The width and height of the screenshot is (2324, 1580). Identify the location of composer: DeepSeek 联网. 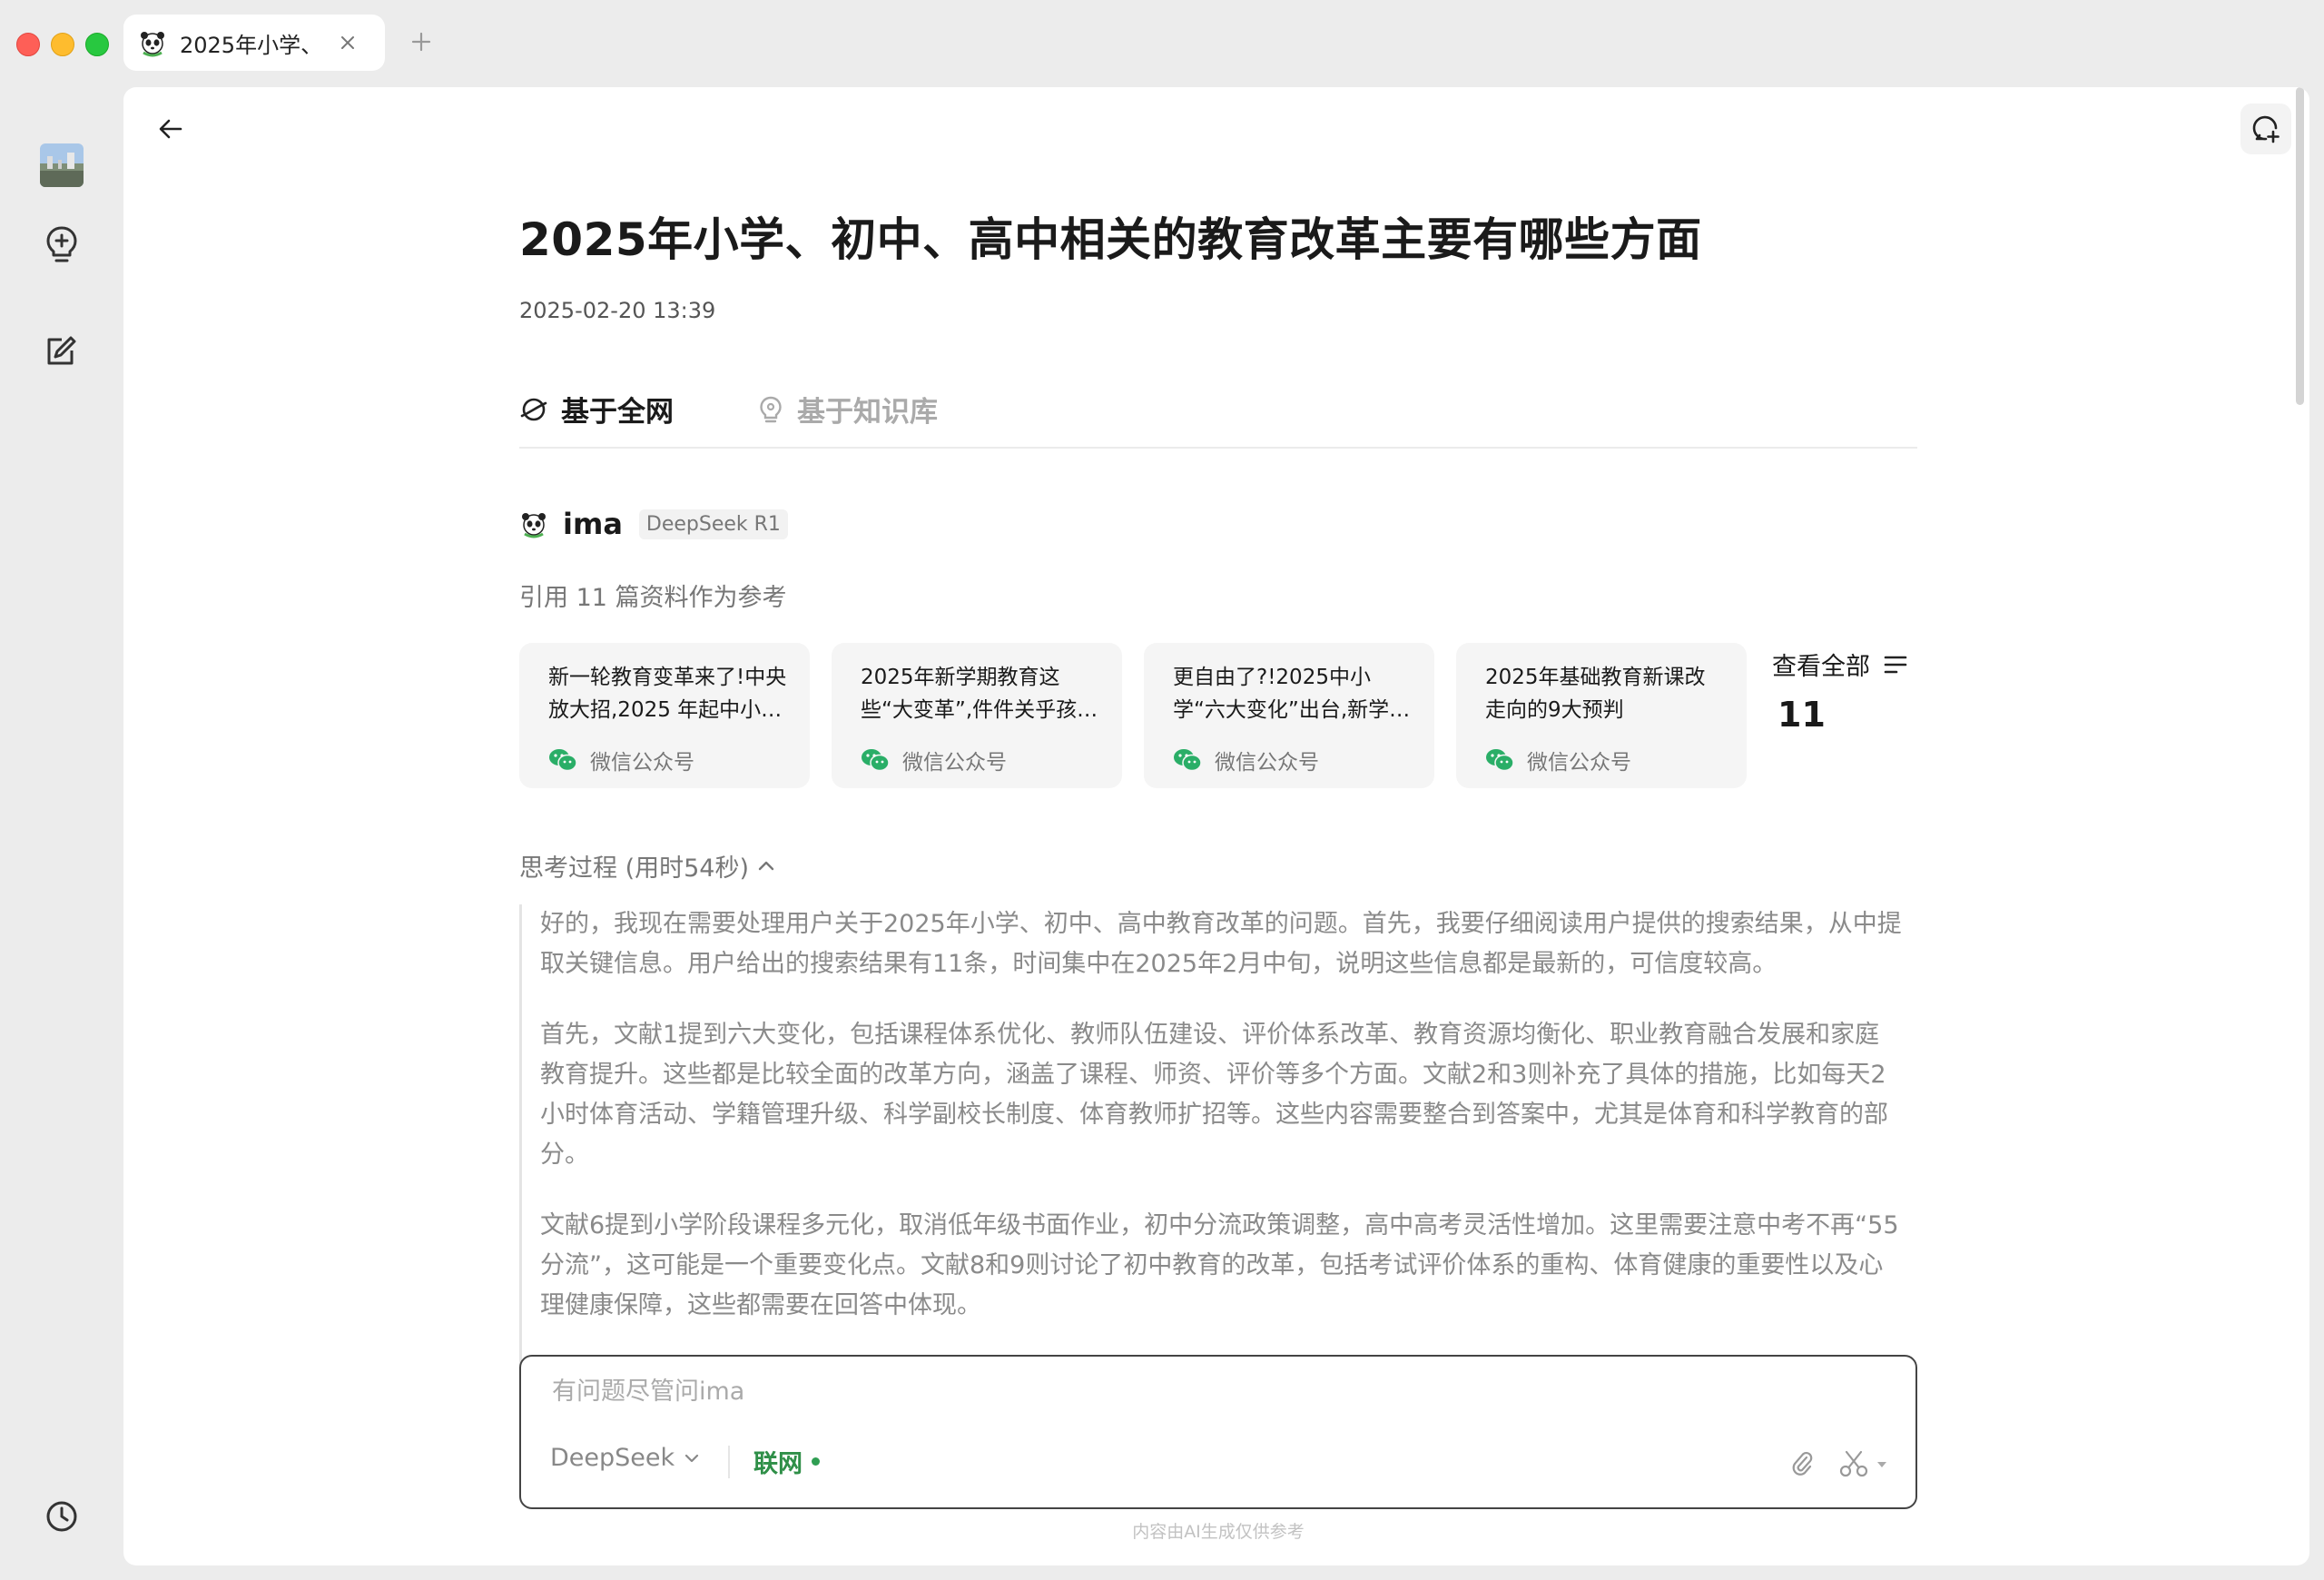
(1218, 1432).